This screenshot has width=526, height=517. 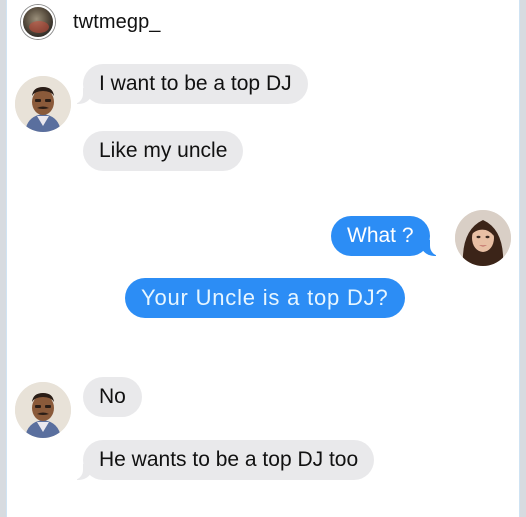 What do you see at coordinates (38, 22) in the screenshot?
I see `profile-avatar-icon` at bounding box center [38, 22].